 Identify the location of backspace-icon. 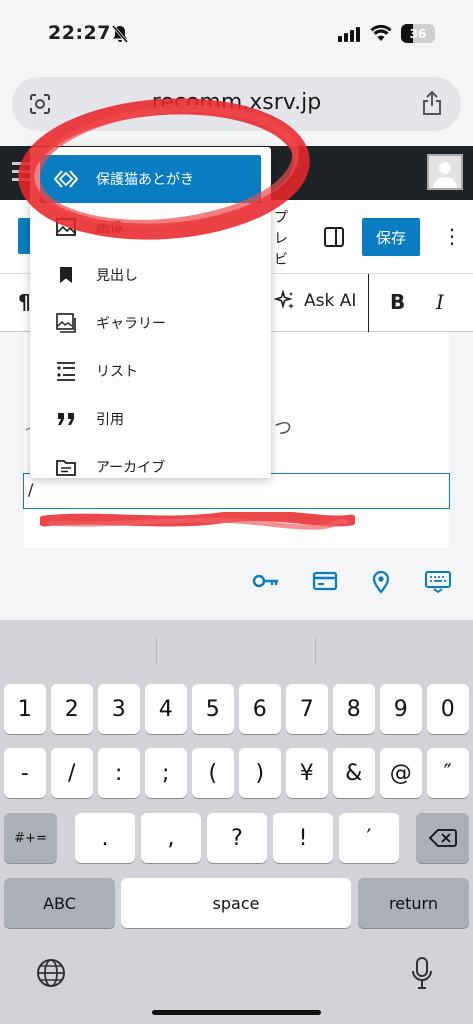
(442, 838).